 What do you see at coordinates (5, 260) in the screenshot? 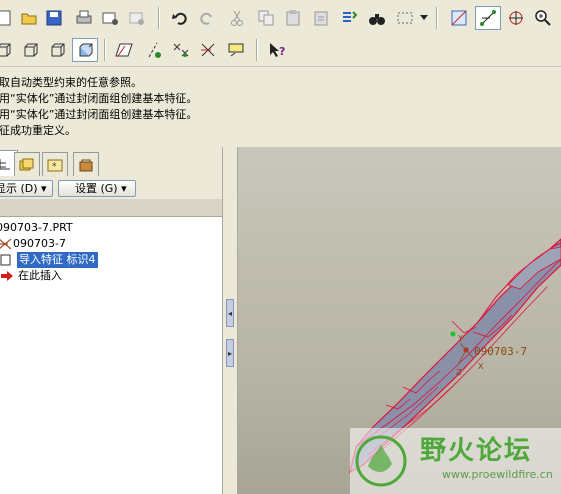
I see `import-feature-icon` at bounding box center [5, 260].